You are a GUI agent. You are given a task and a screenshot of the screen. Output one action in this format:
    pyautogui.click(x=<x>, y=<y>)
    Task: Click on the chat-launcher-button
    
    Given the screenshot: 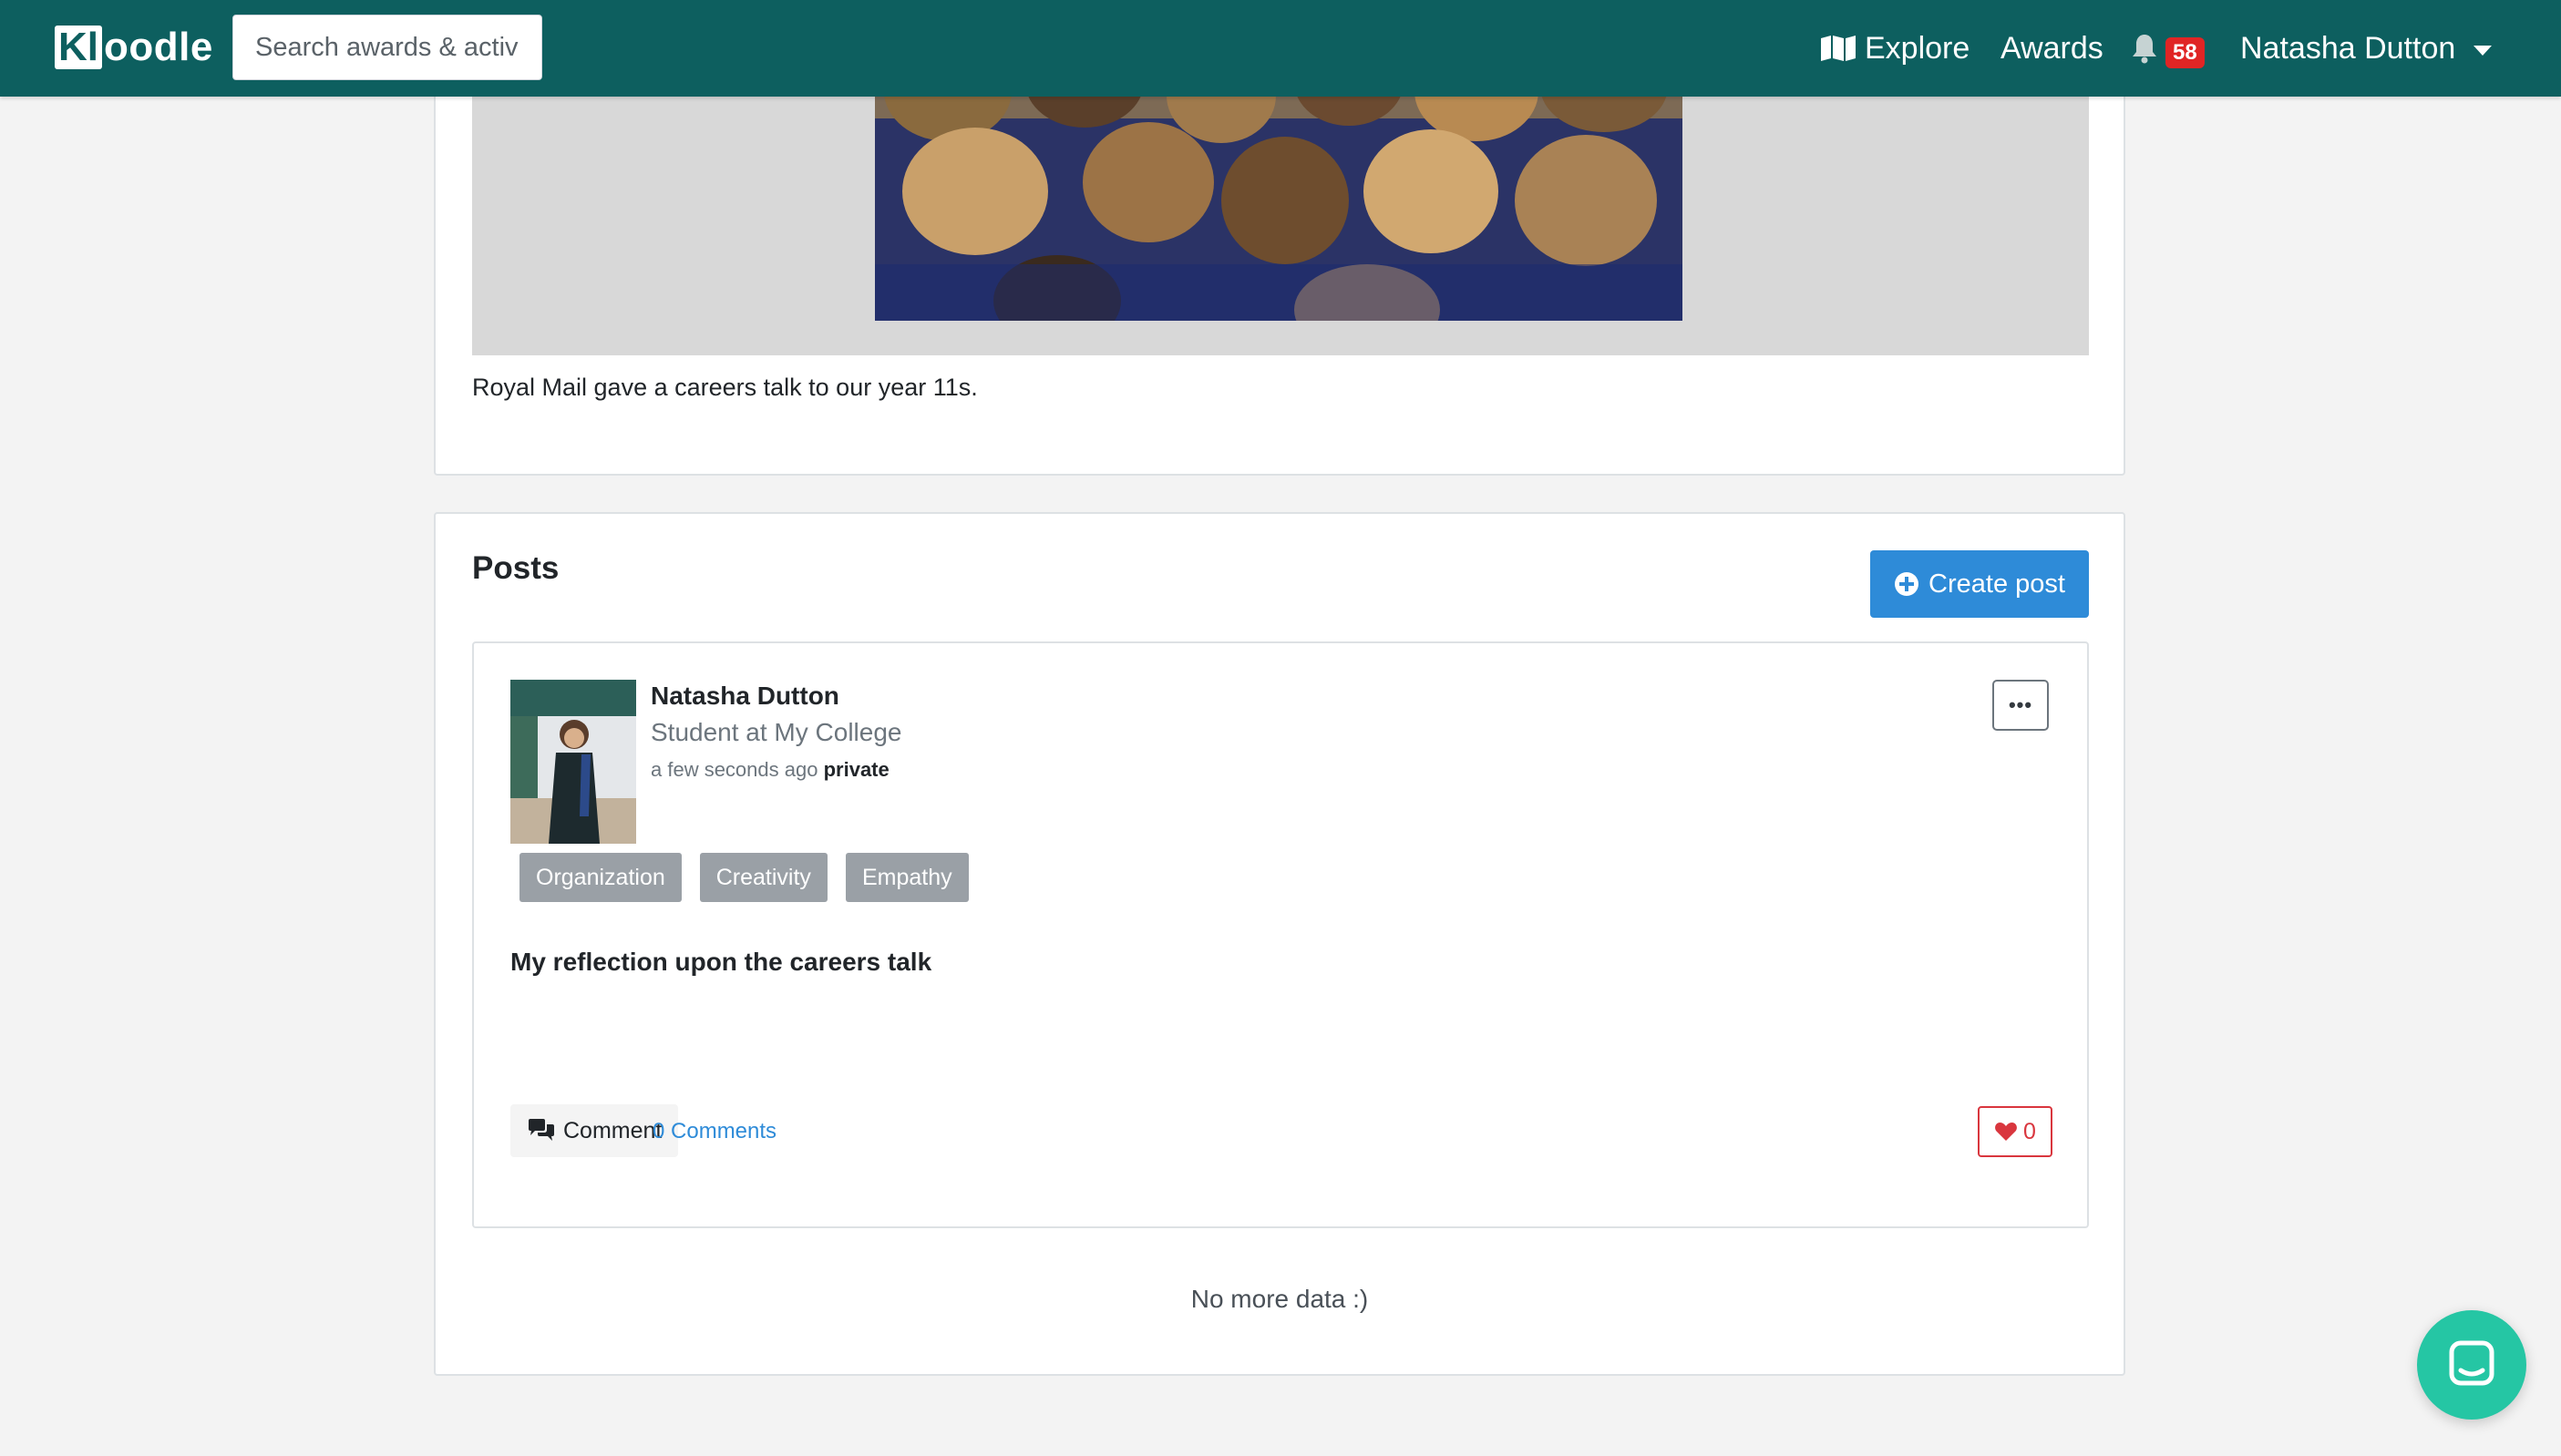 What is the action you would take?
    pyautogui.click(x=2471, y=1365)
    